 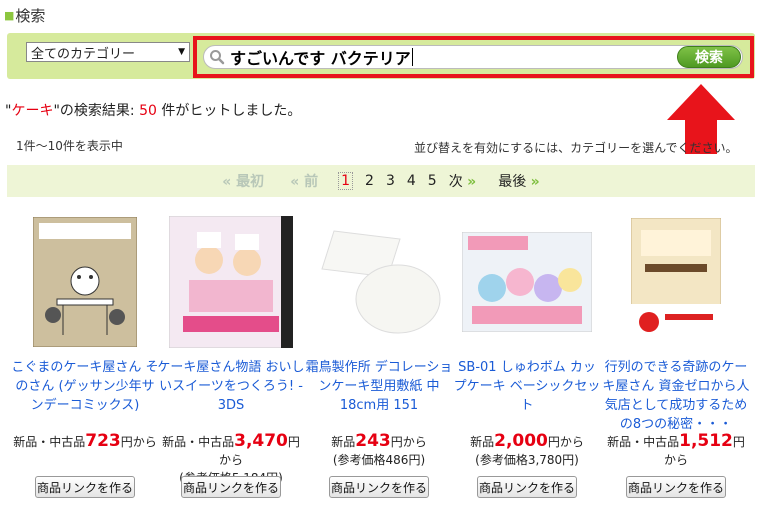 What do you see at coordinates (85, 386) in the screenshot?
I see `product-name-link: こぐまのケーキ屋さん そのさん (ゲッサン少年サンデーコミックス)` at bounding box center [85, 386].